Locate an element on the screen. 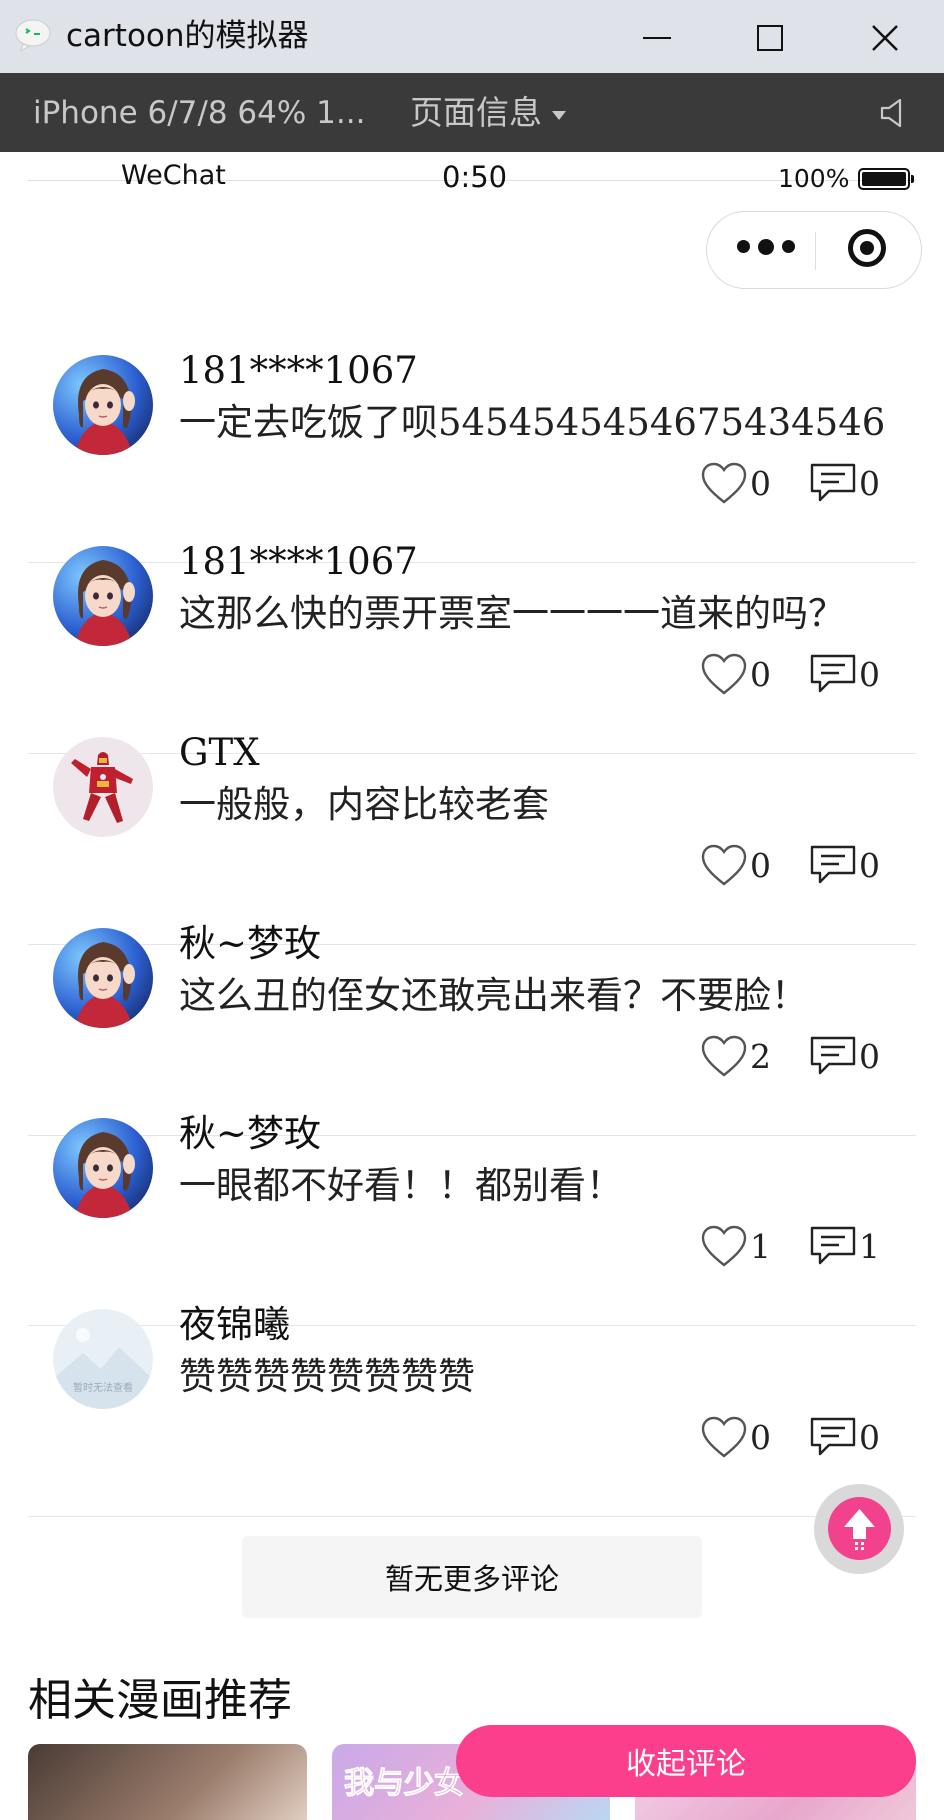 This screenshot has height=1820, width=944. comment-item: 暂时无法查看 夜锦曦 赞赞赞赞赞赞赞赞 0 0 is located at coordinates (472, 1406).